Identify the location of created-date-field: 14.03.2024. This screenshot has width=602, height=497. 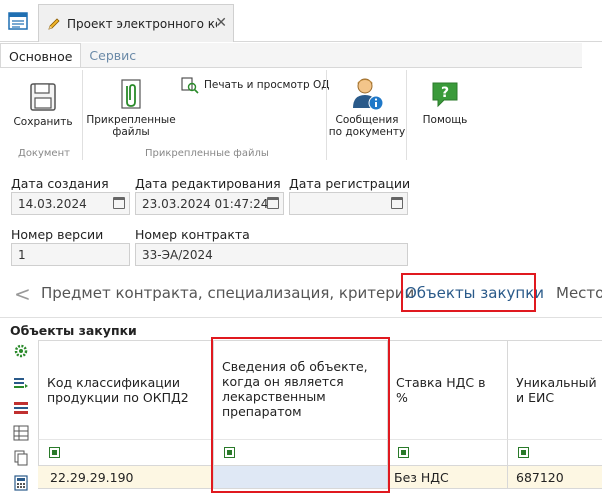
(70, 203).